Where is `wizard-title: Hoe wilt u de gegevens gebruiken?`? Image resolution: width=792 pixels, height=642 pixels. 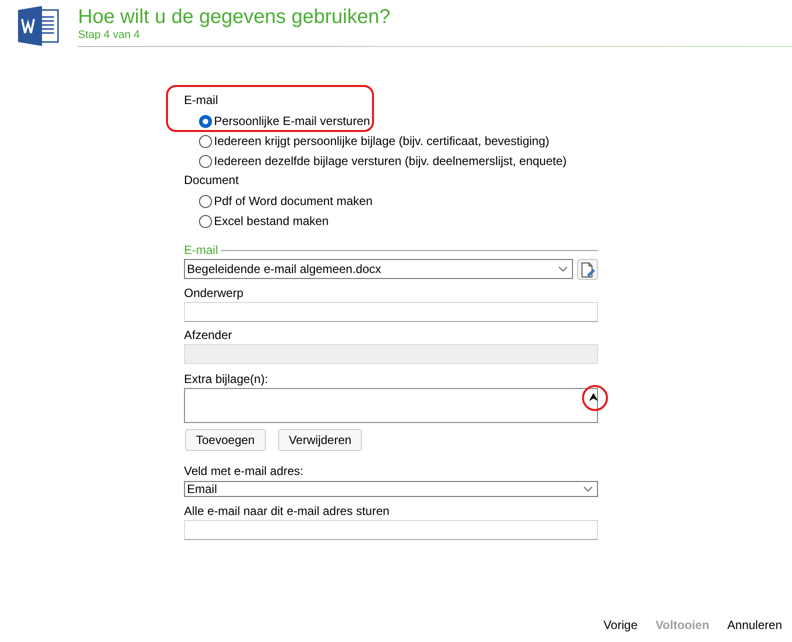
wizard-title: Hoe wilt u de gegevens gebruiken? is located at coordinates (234, 17).